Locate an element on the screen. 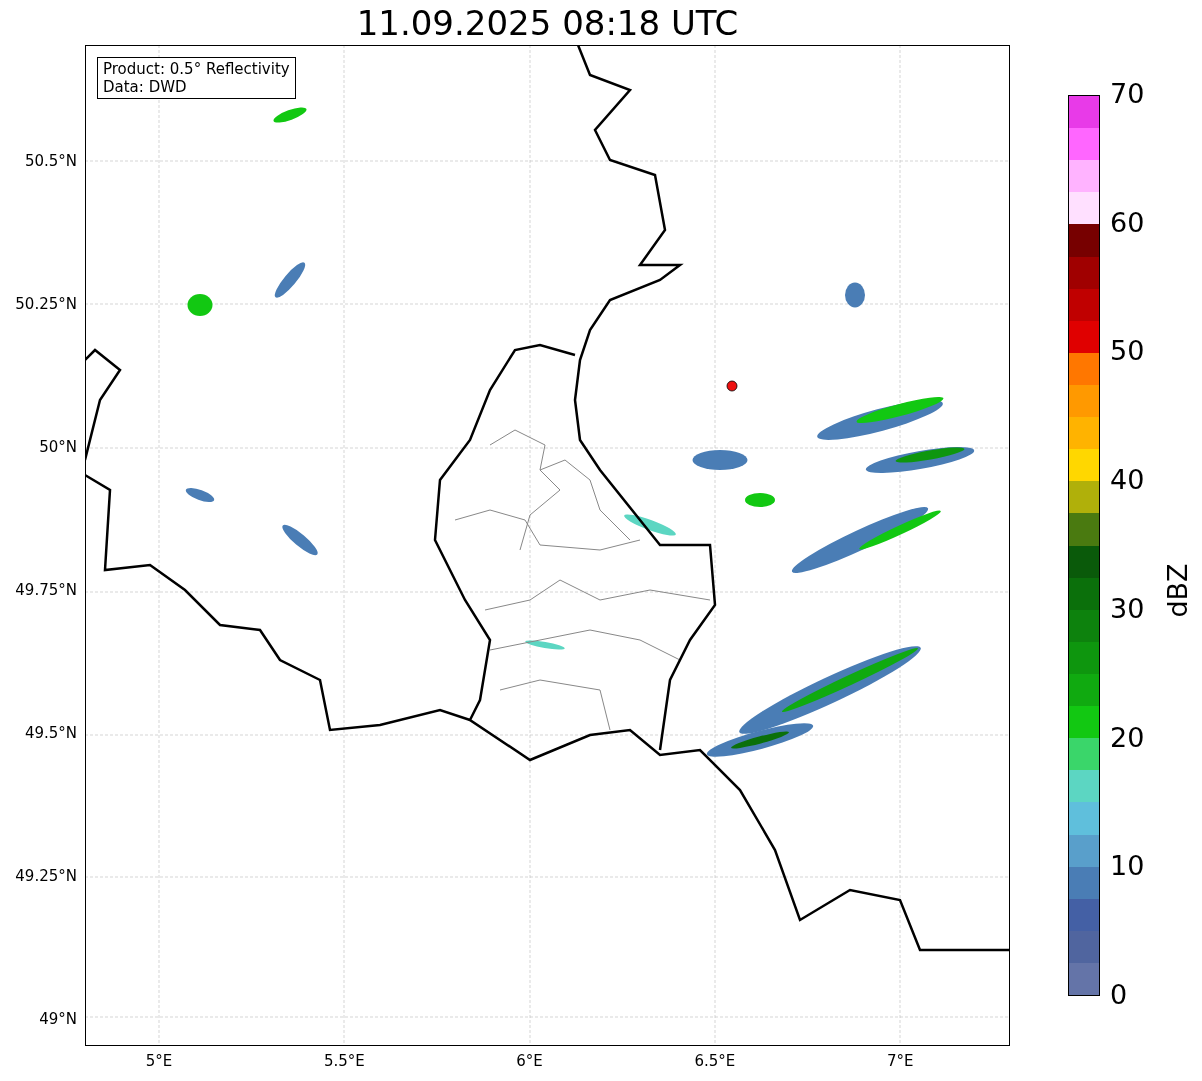 The height and width of the screenshot is (1081, 1202). colorbar-tick-label: 0 is located at coordinates (1119, 994).